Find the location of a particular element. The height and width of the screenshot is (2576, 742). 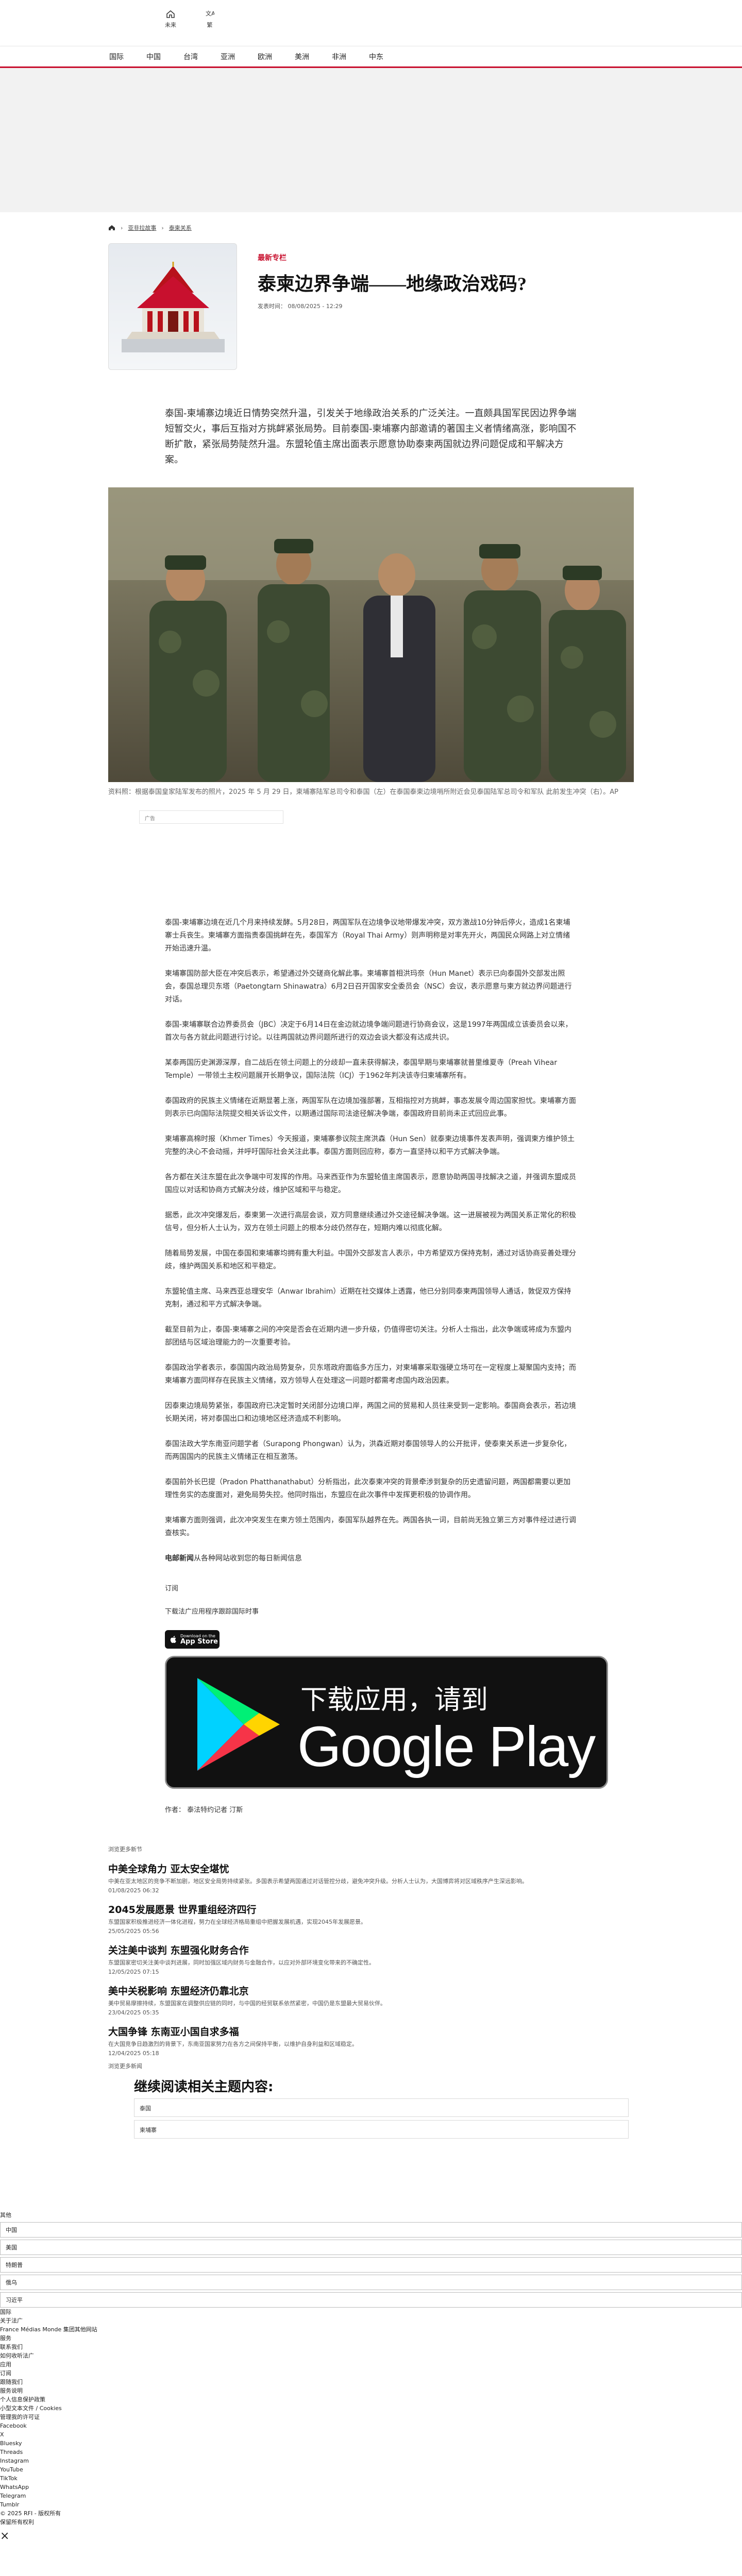

footer-link: 订阅 is located at coordinates (371, 2373).